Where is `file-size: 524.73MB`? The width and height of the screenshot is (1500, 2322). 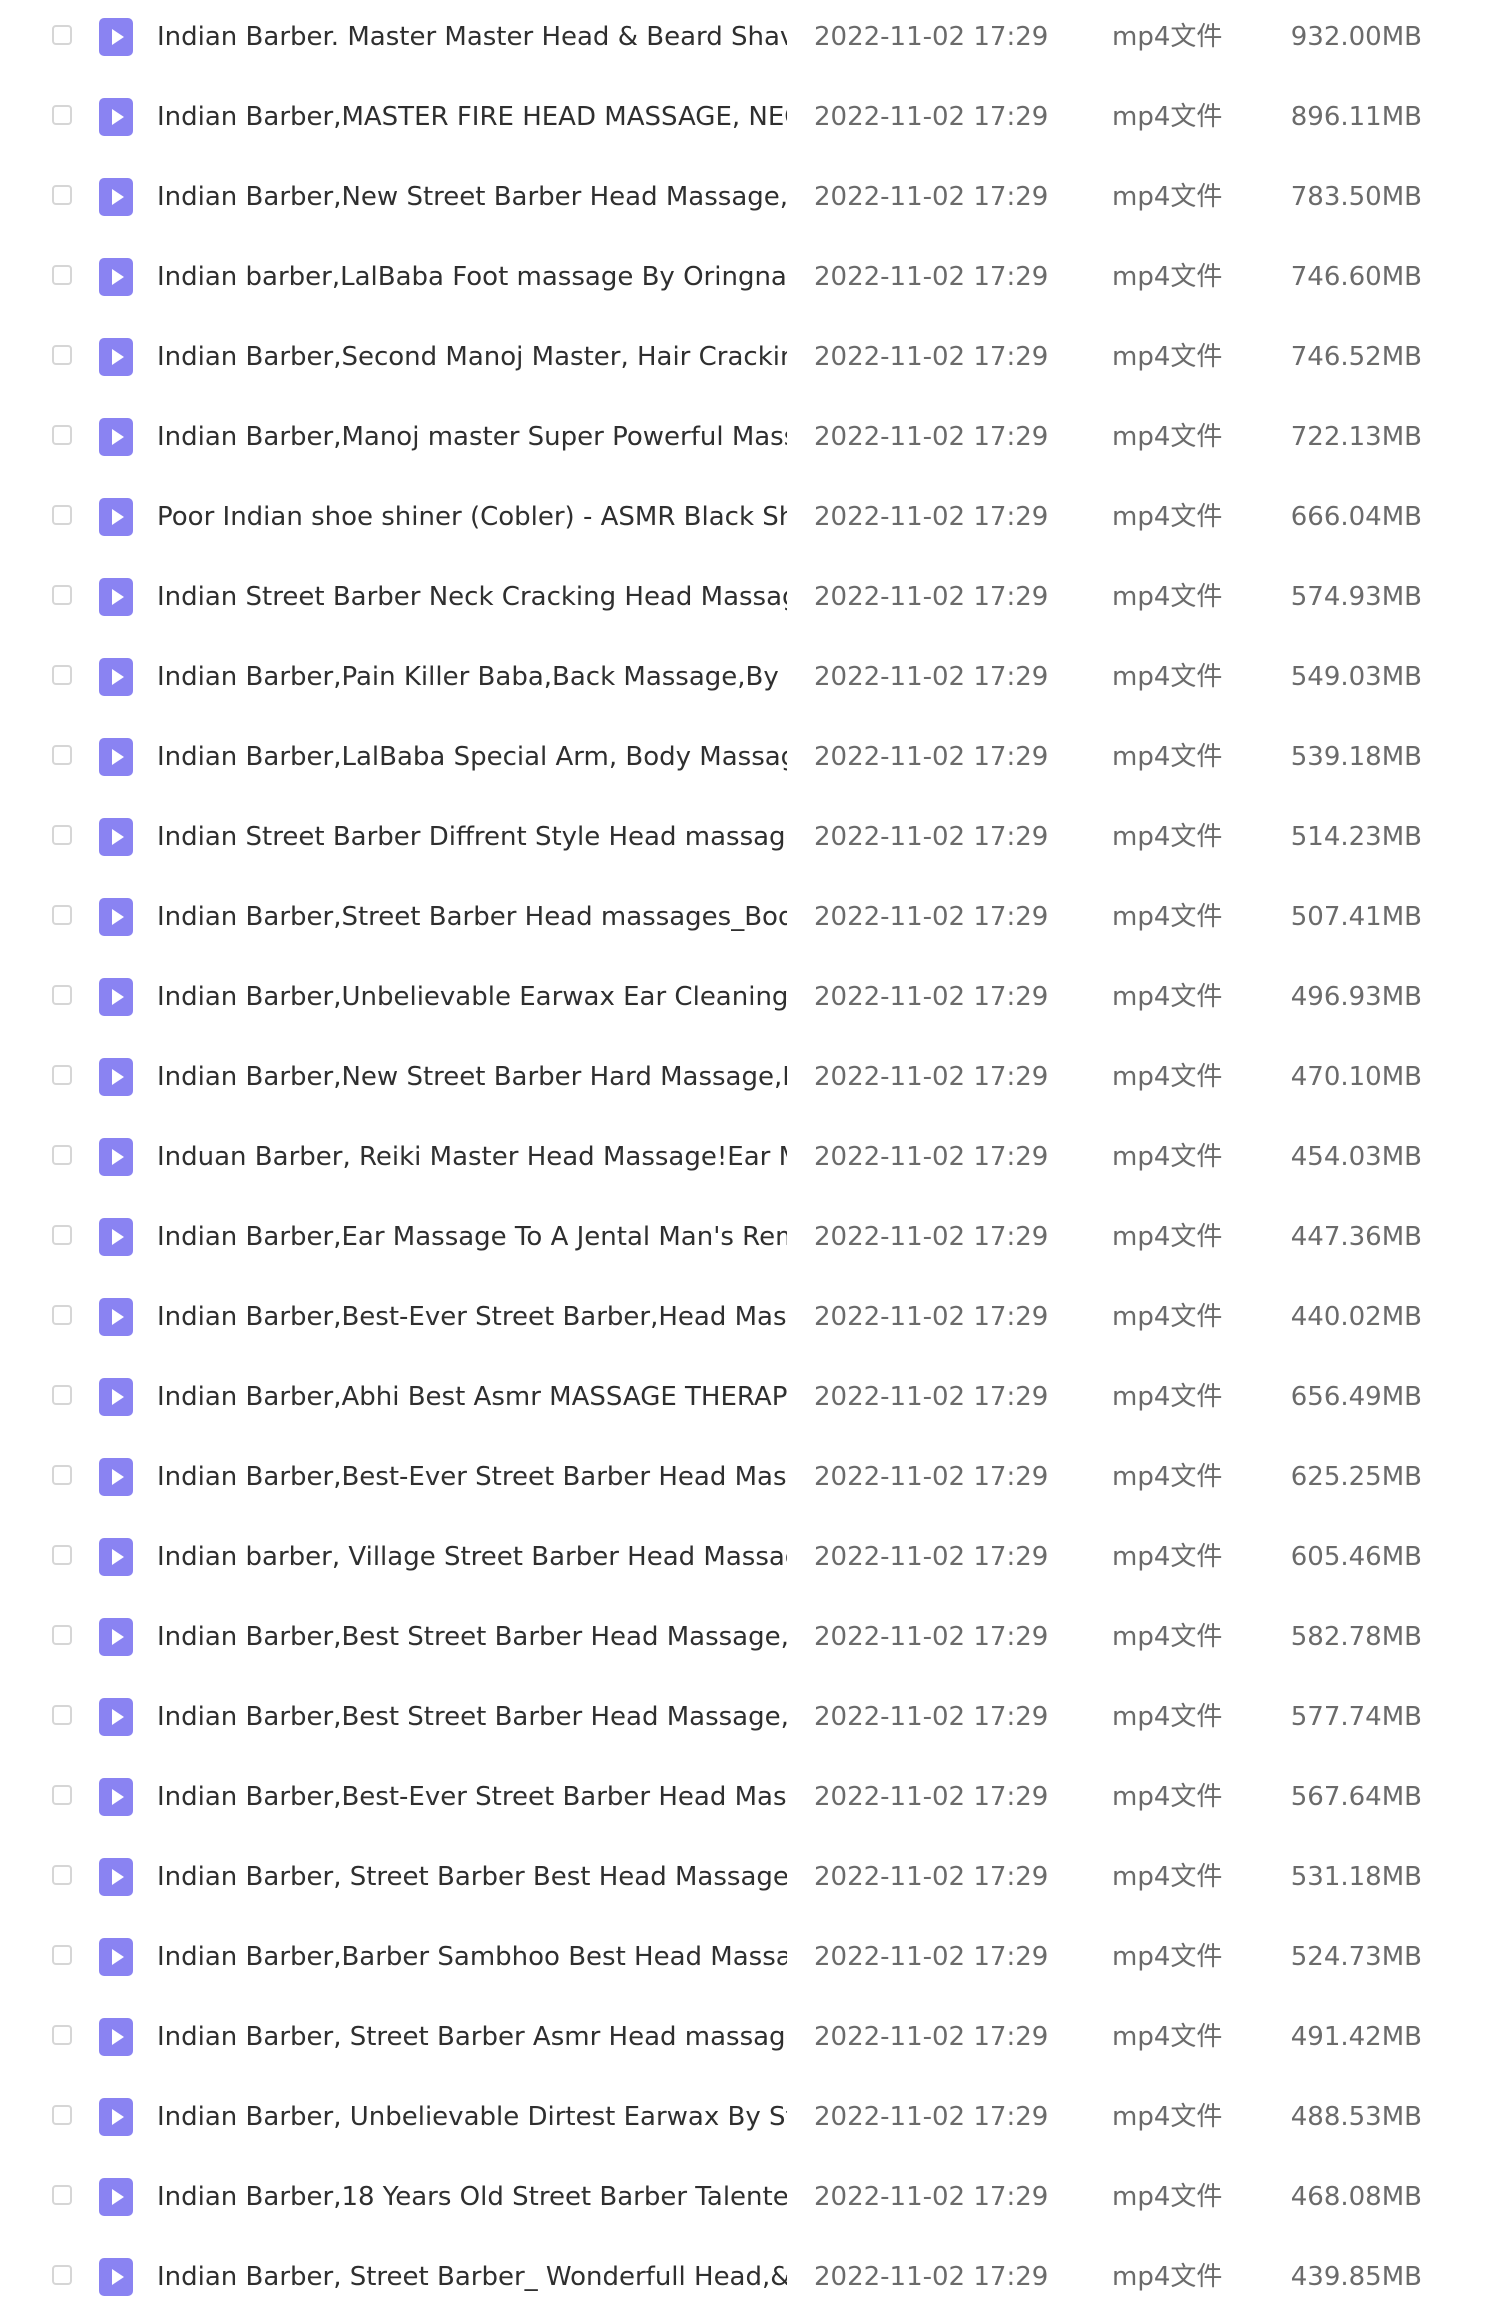 file-size: 524.73MB is located at coordinates (1356, 1957).